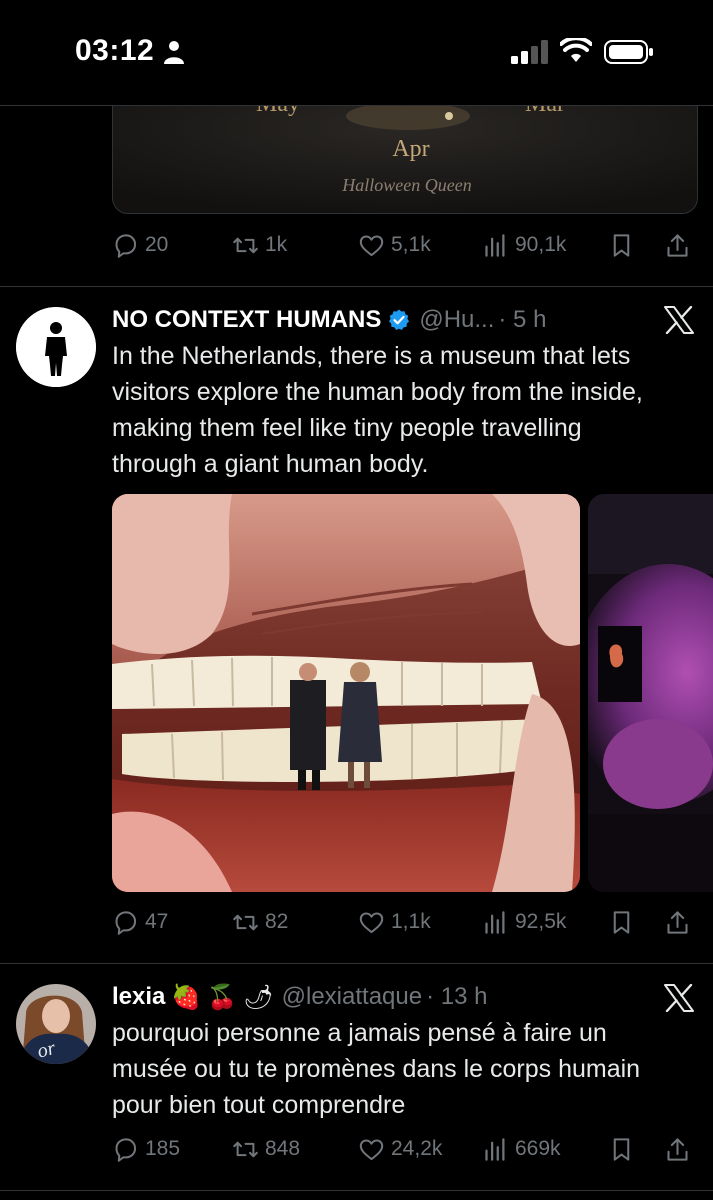  I want to click on repost-count: 82, so click(277, 921).